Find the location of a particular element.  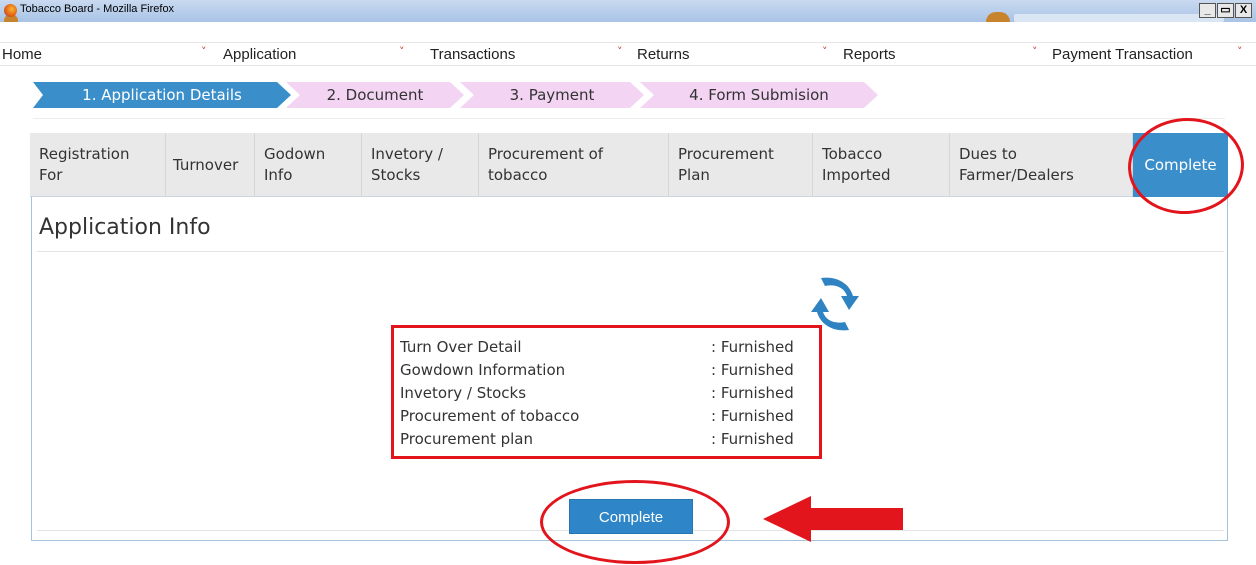

tab-tobacco-imported: Tobacco Imported is located at coordinates (881, 165).